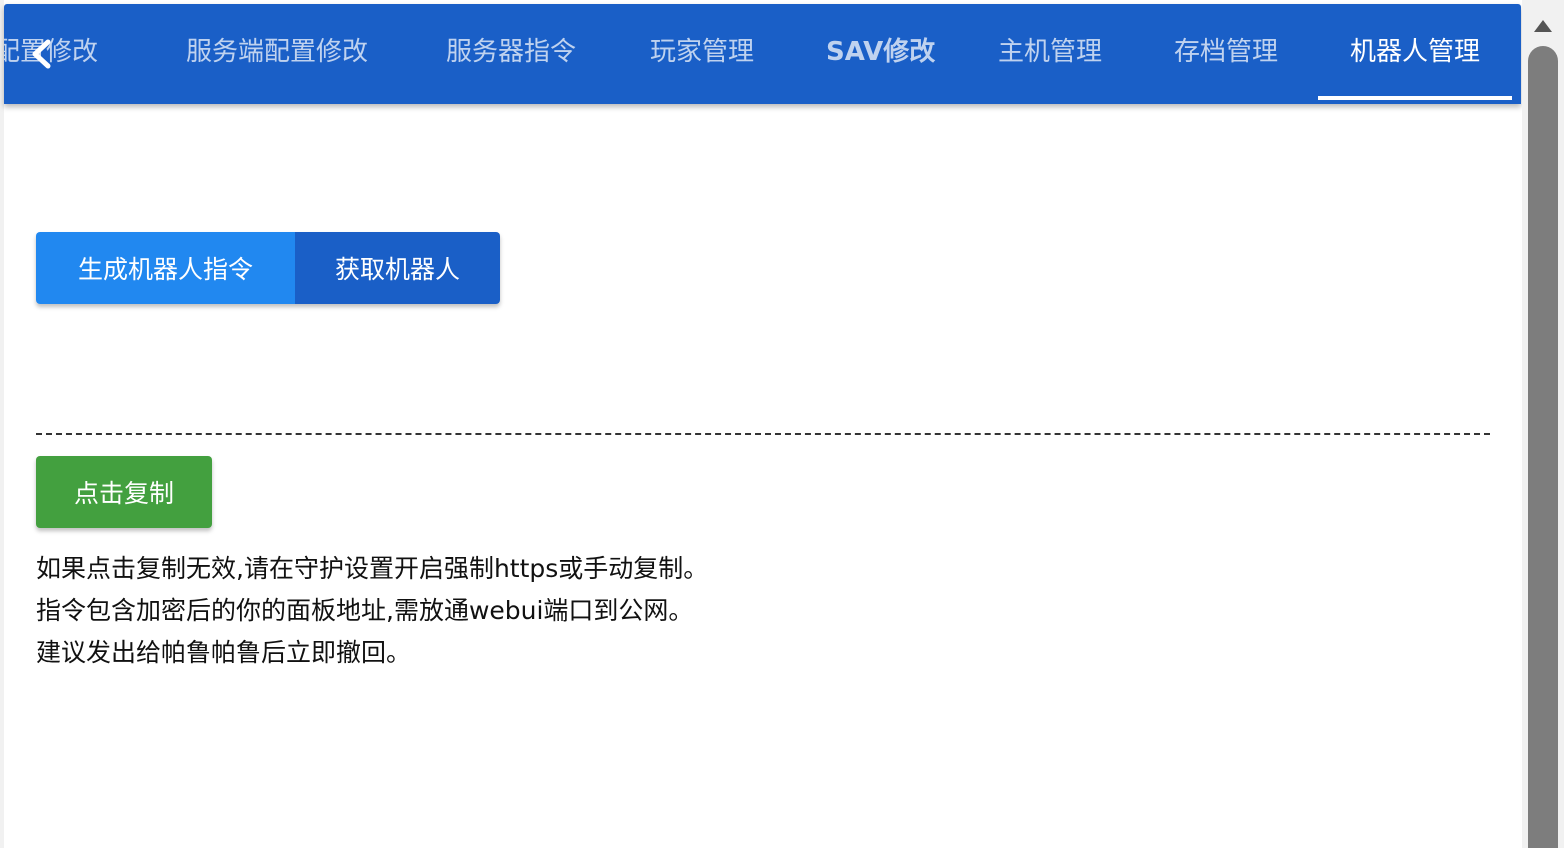 The width and height of the screenshot is (1564, 848). I want to click on bot-action-buttons: 生成机器人指令 获取机器人, so click(268, 268).